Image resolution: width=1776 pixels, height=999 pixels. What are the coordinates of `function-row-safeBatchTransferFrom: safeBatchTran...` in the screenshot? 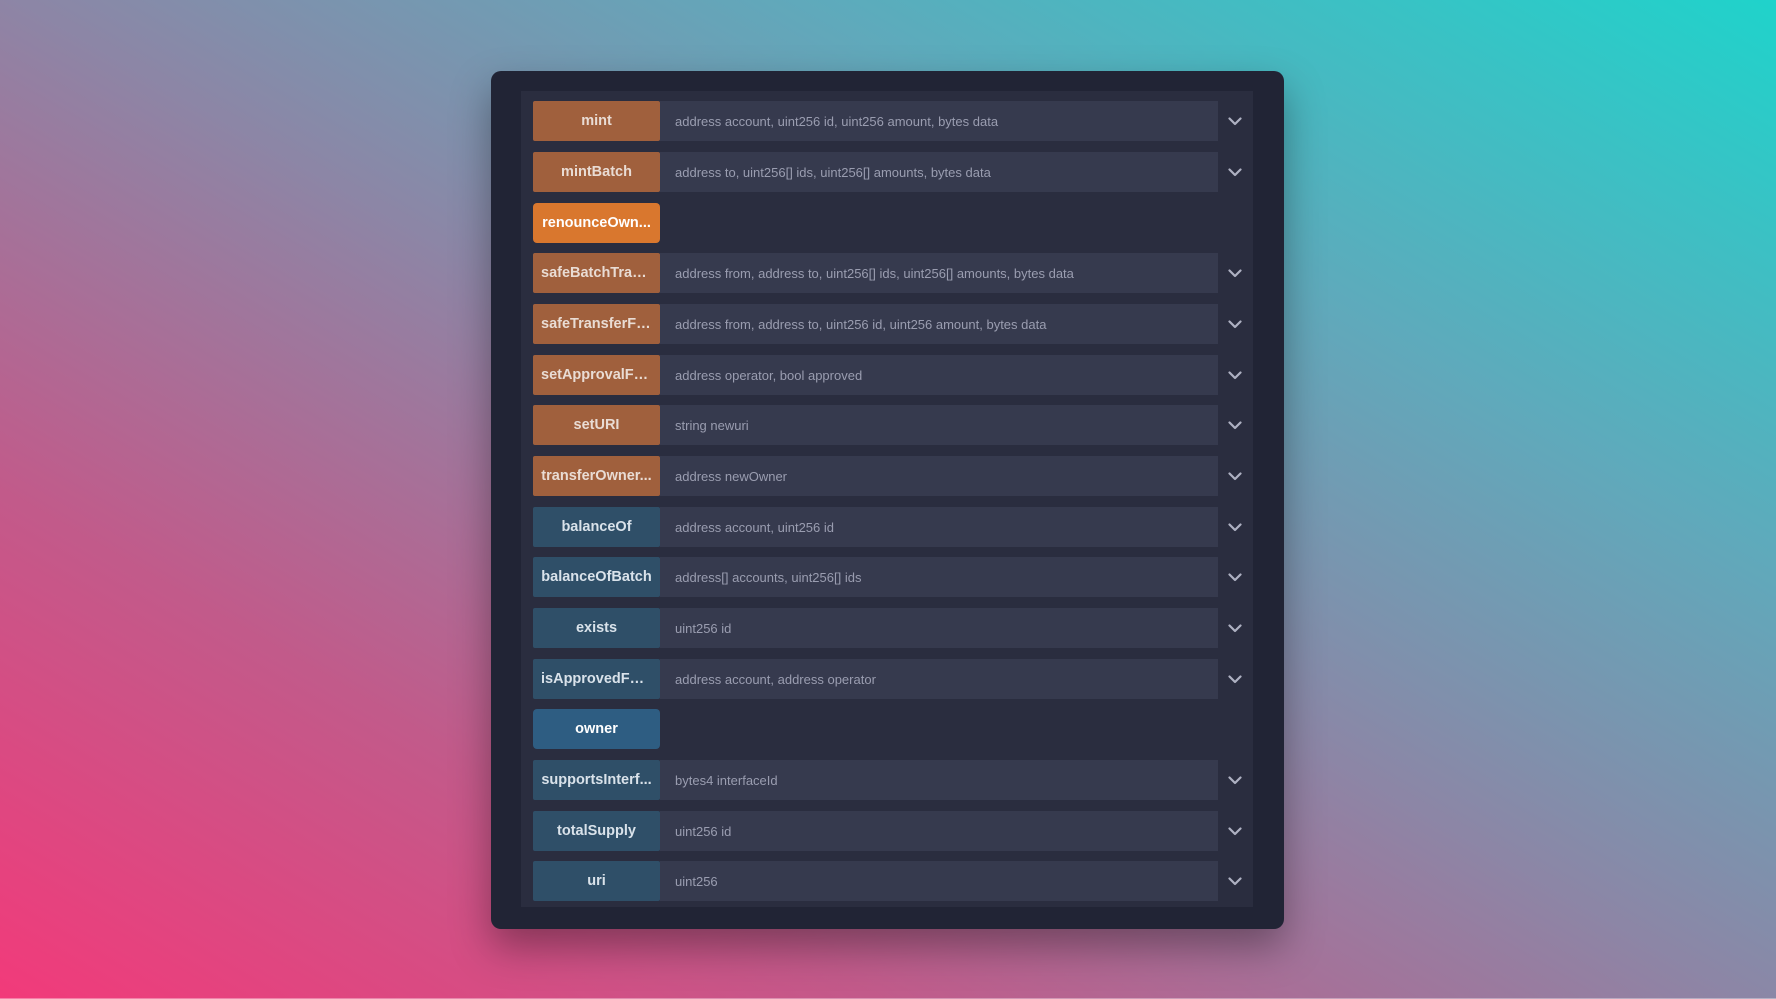 It's located at (887, 273).